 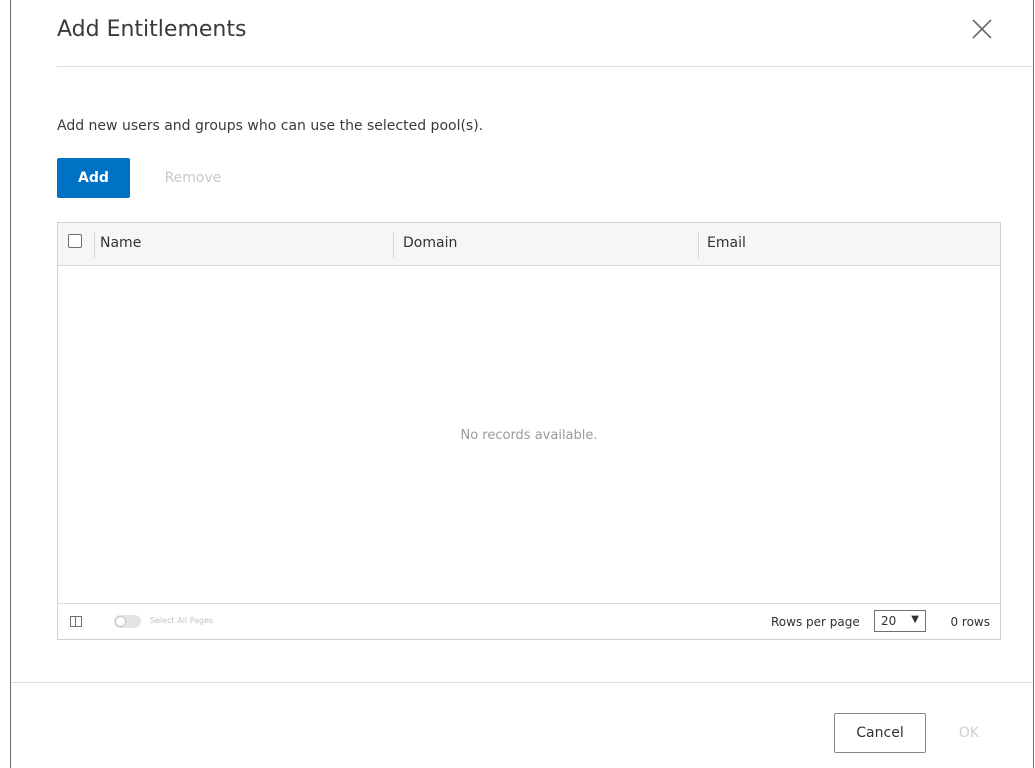 What do you see at coordinates (152, 29) in the screenshot?
I see `dialog-title: Add Entitlements` at bounding box center [152, 29].